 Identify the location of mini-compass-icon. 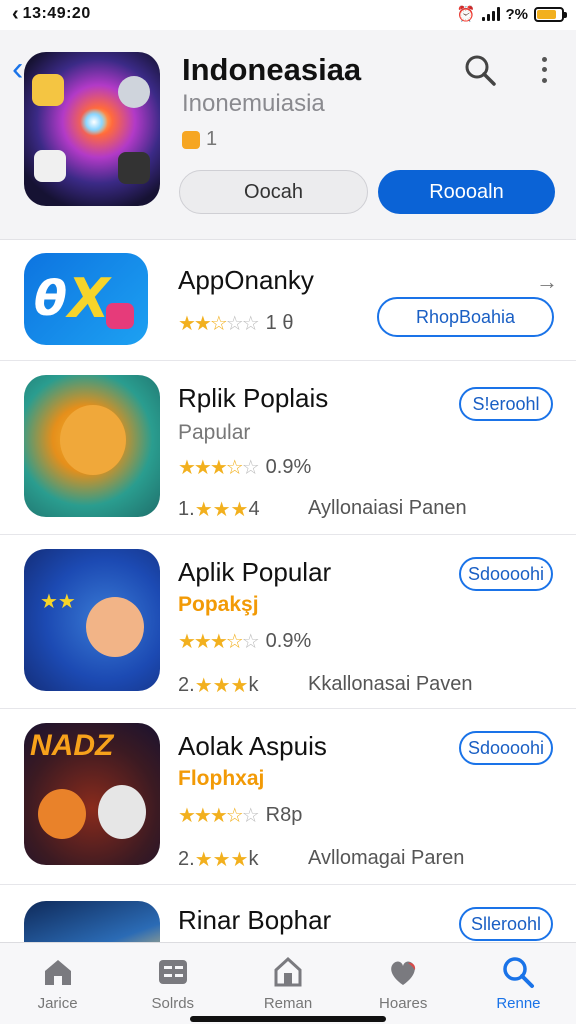
(134, 92).